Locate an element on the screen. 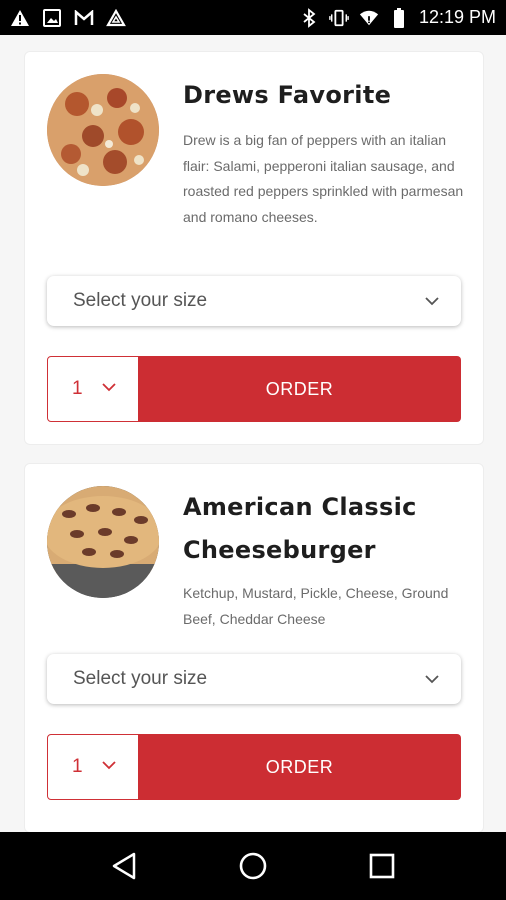 This screenshot has height=900, width=506. back-icon is located at coordinates (124, 866).